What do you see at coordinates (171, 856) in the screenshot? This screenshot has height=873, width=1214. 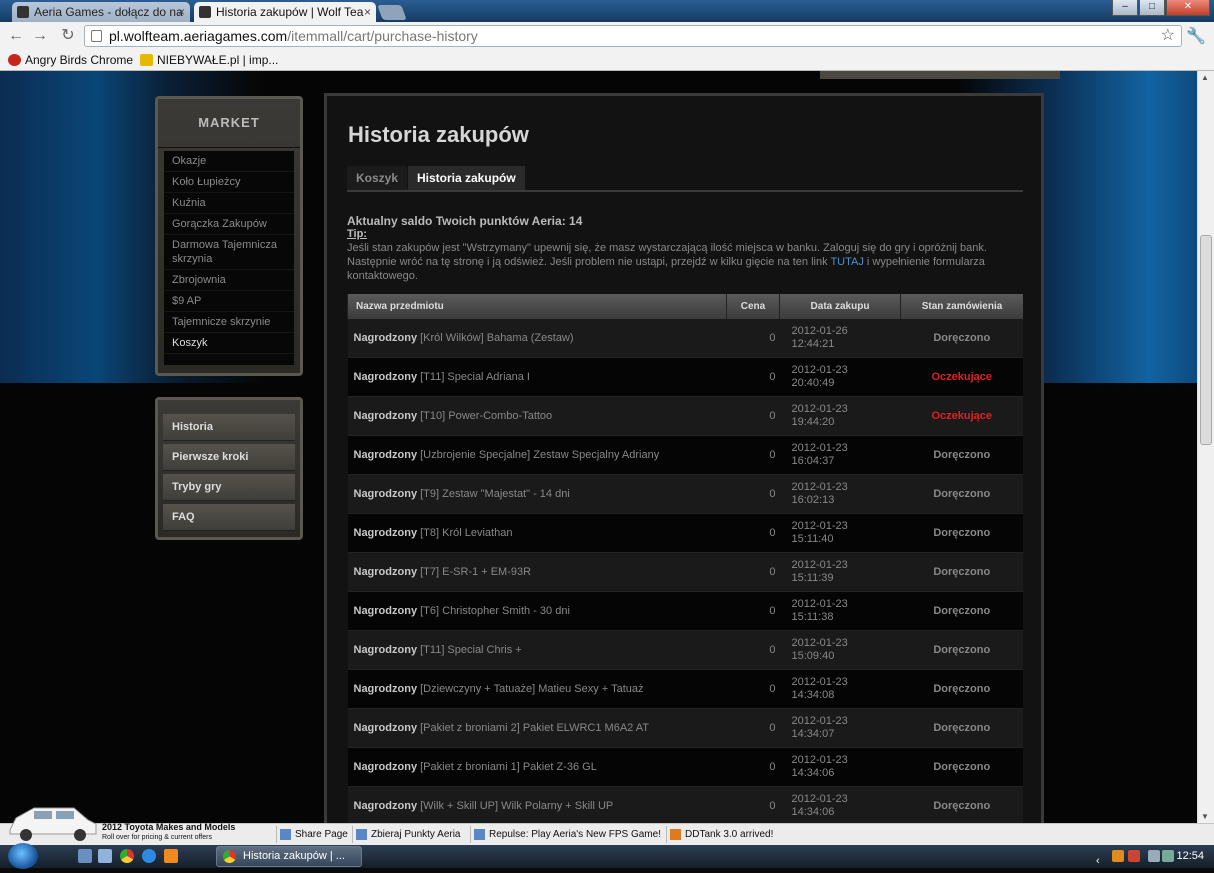 I see `media-player-icon` at bounding box center [171, 856].